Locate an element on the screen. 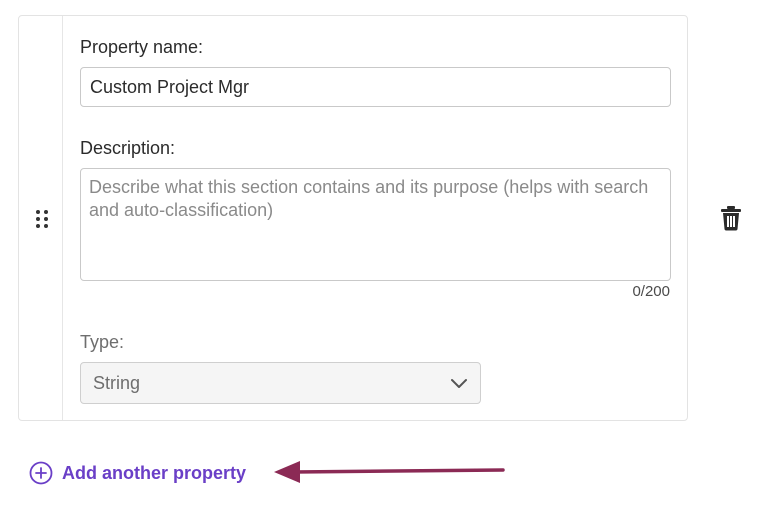  description-label: Description: is located at coordinates (128, 148).